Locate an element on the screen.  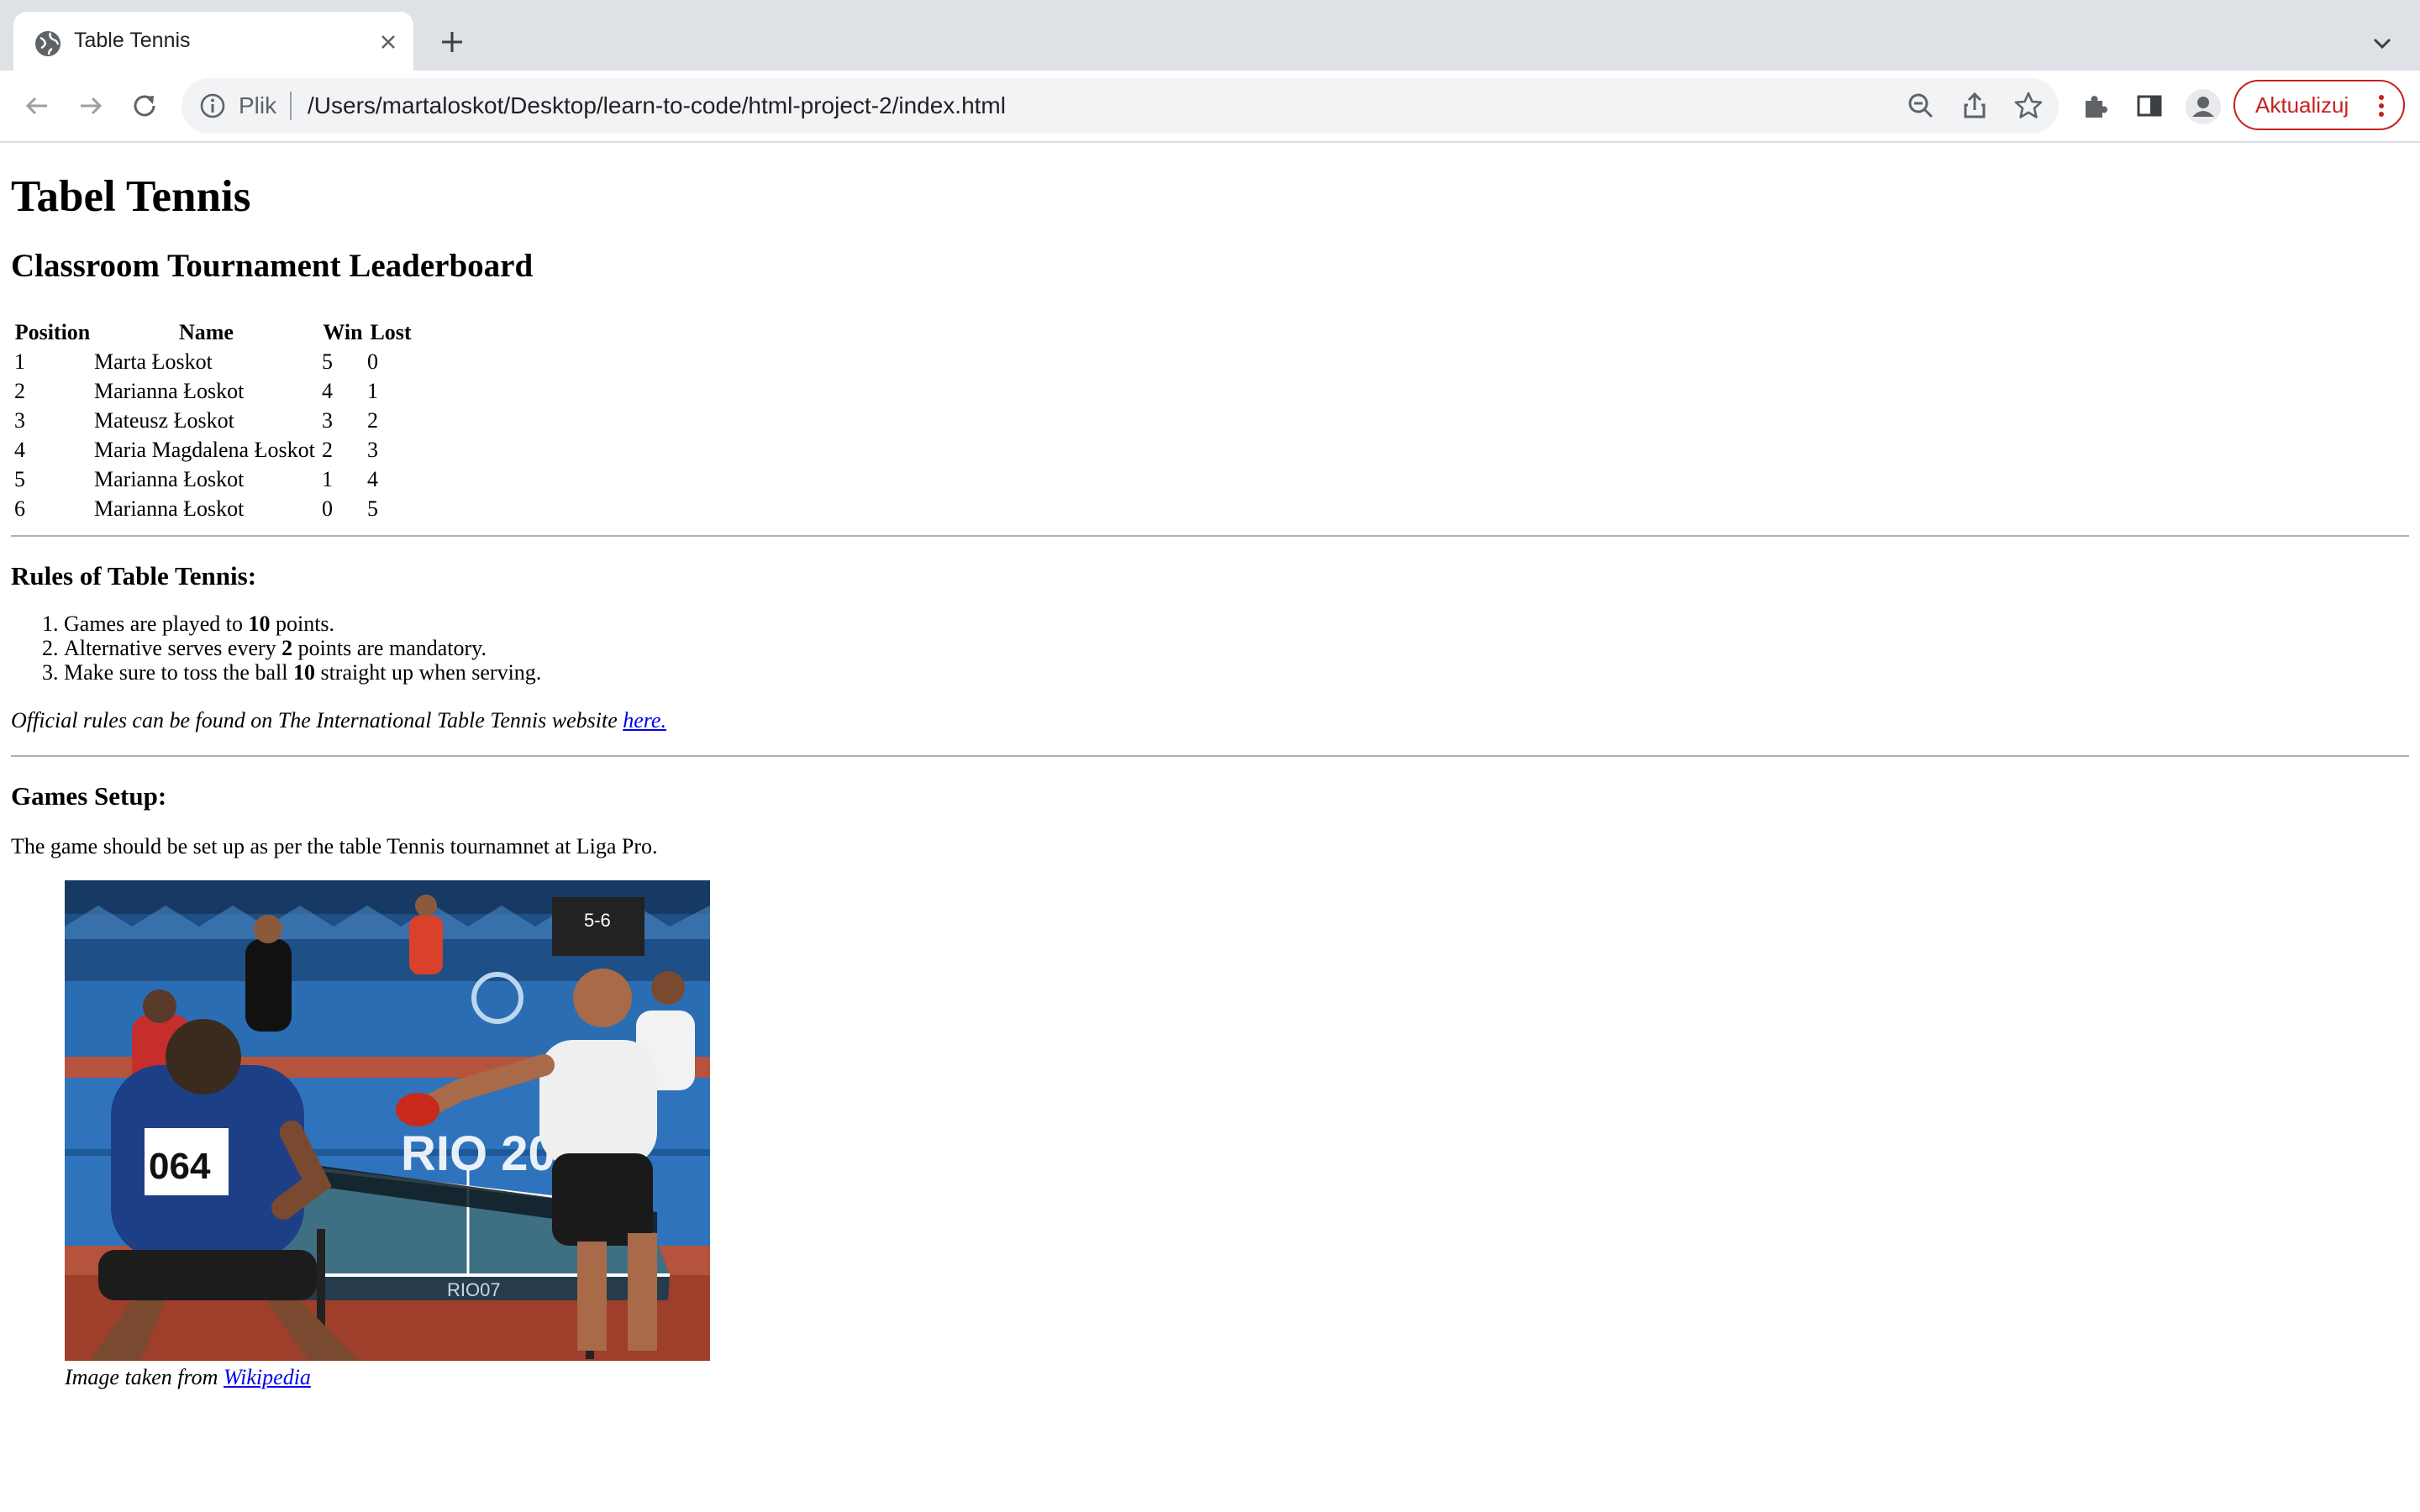
rule-text: straight up when serving. is located at coordinates (428, 672).